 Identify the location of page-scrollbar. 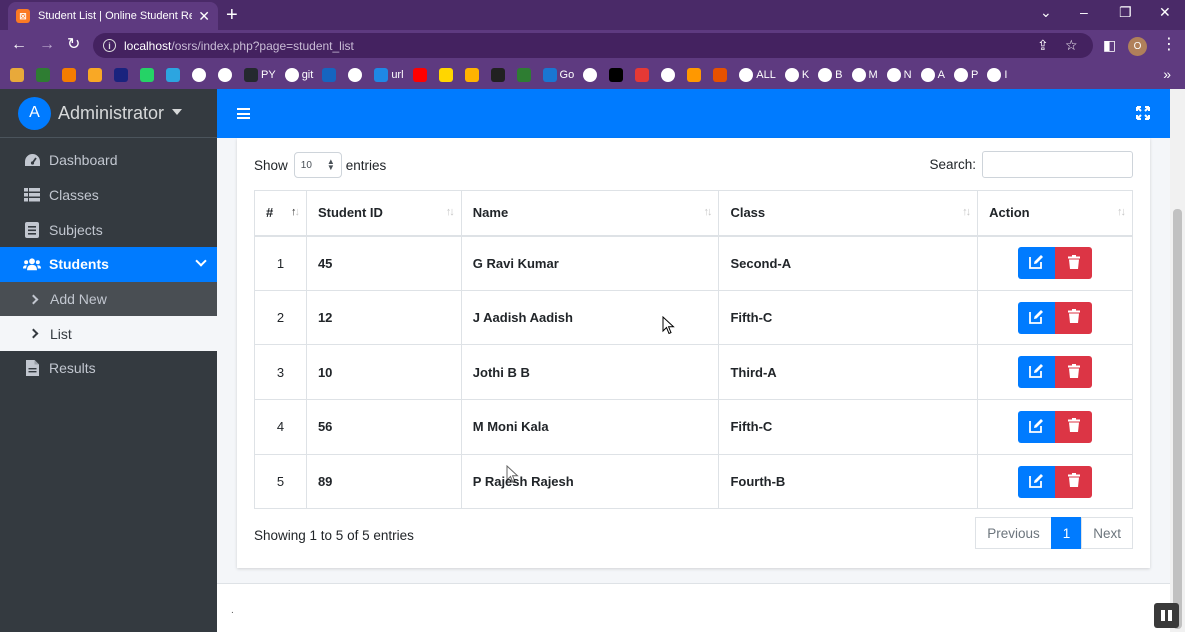
(1177, 360).